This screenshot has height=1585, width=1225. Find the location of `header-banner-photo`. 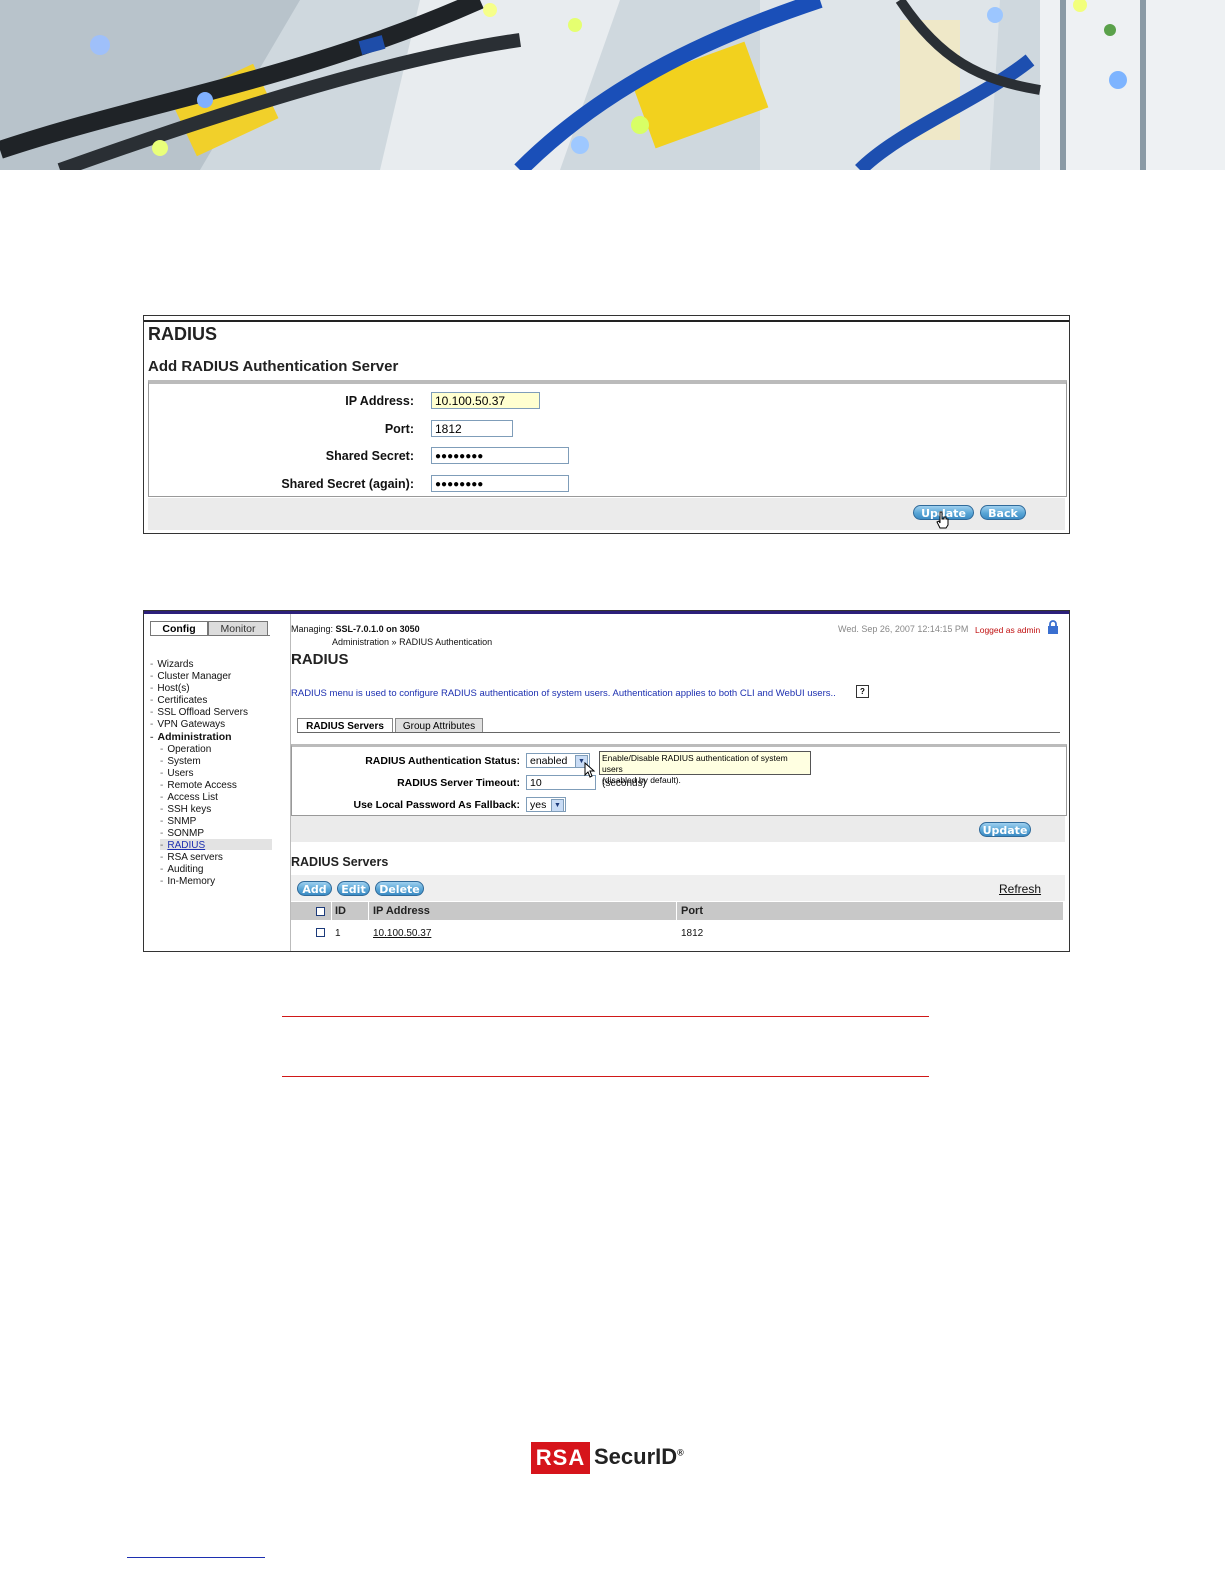

header-banner-photo is located at coordinates (612, 85).